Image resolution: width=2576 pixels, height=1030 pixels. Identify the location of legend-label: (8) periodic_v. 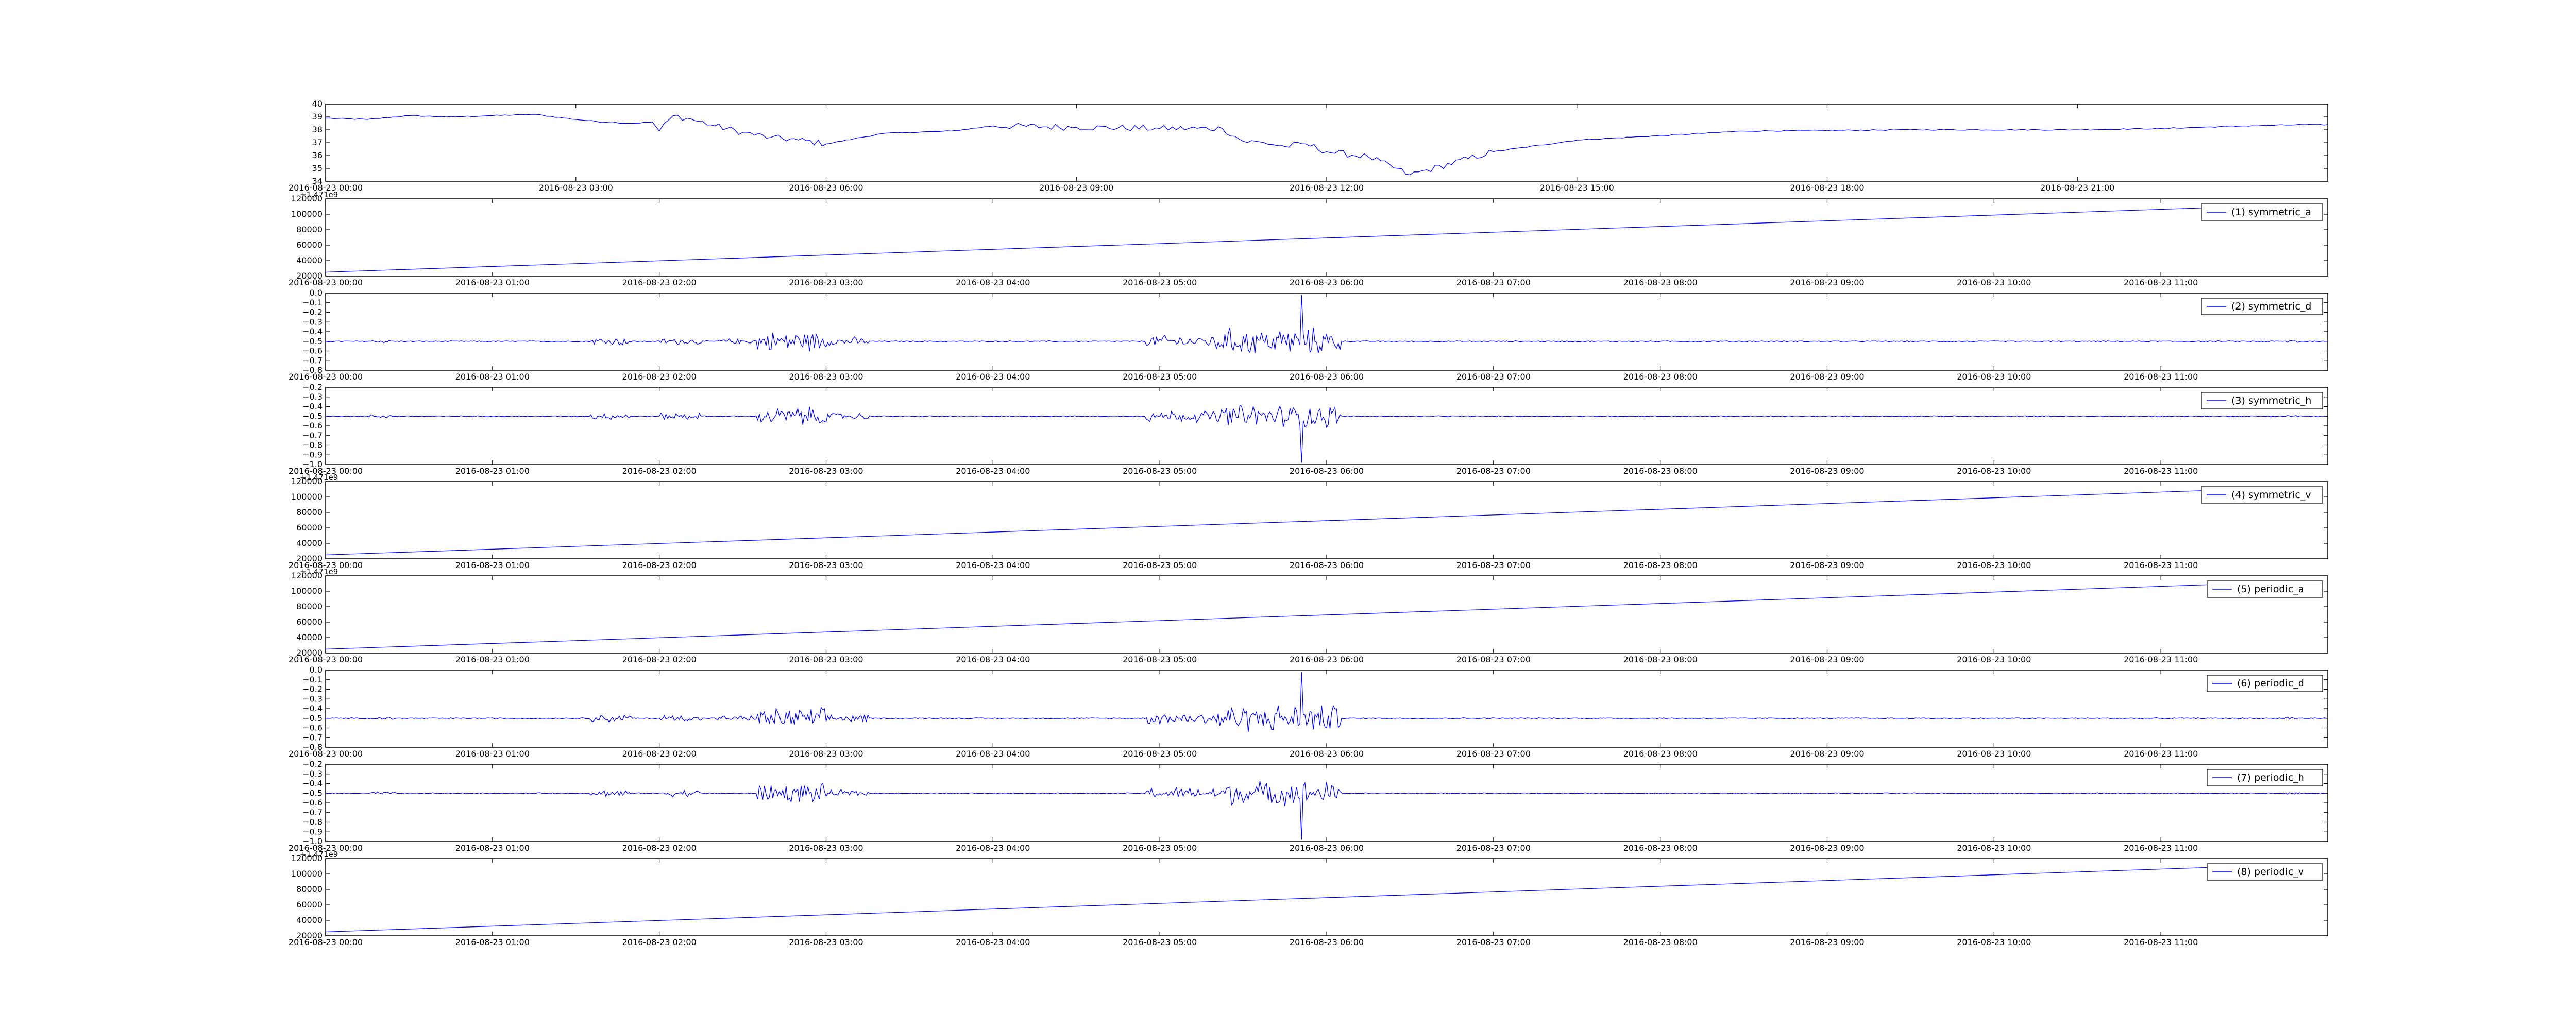
(2271, 872).